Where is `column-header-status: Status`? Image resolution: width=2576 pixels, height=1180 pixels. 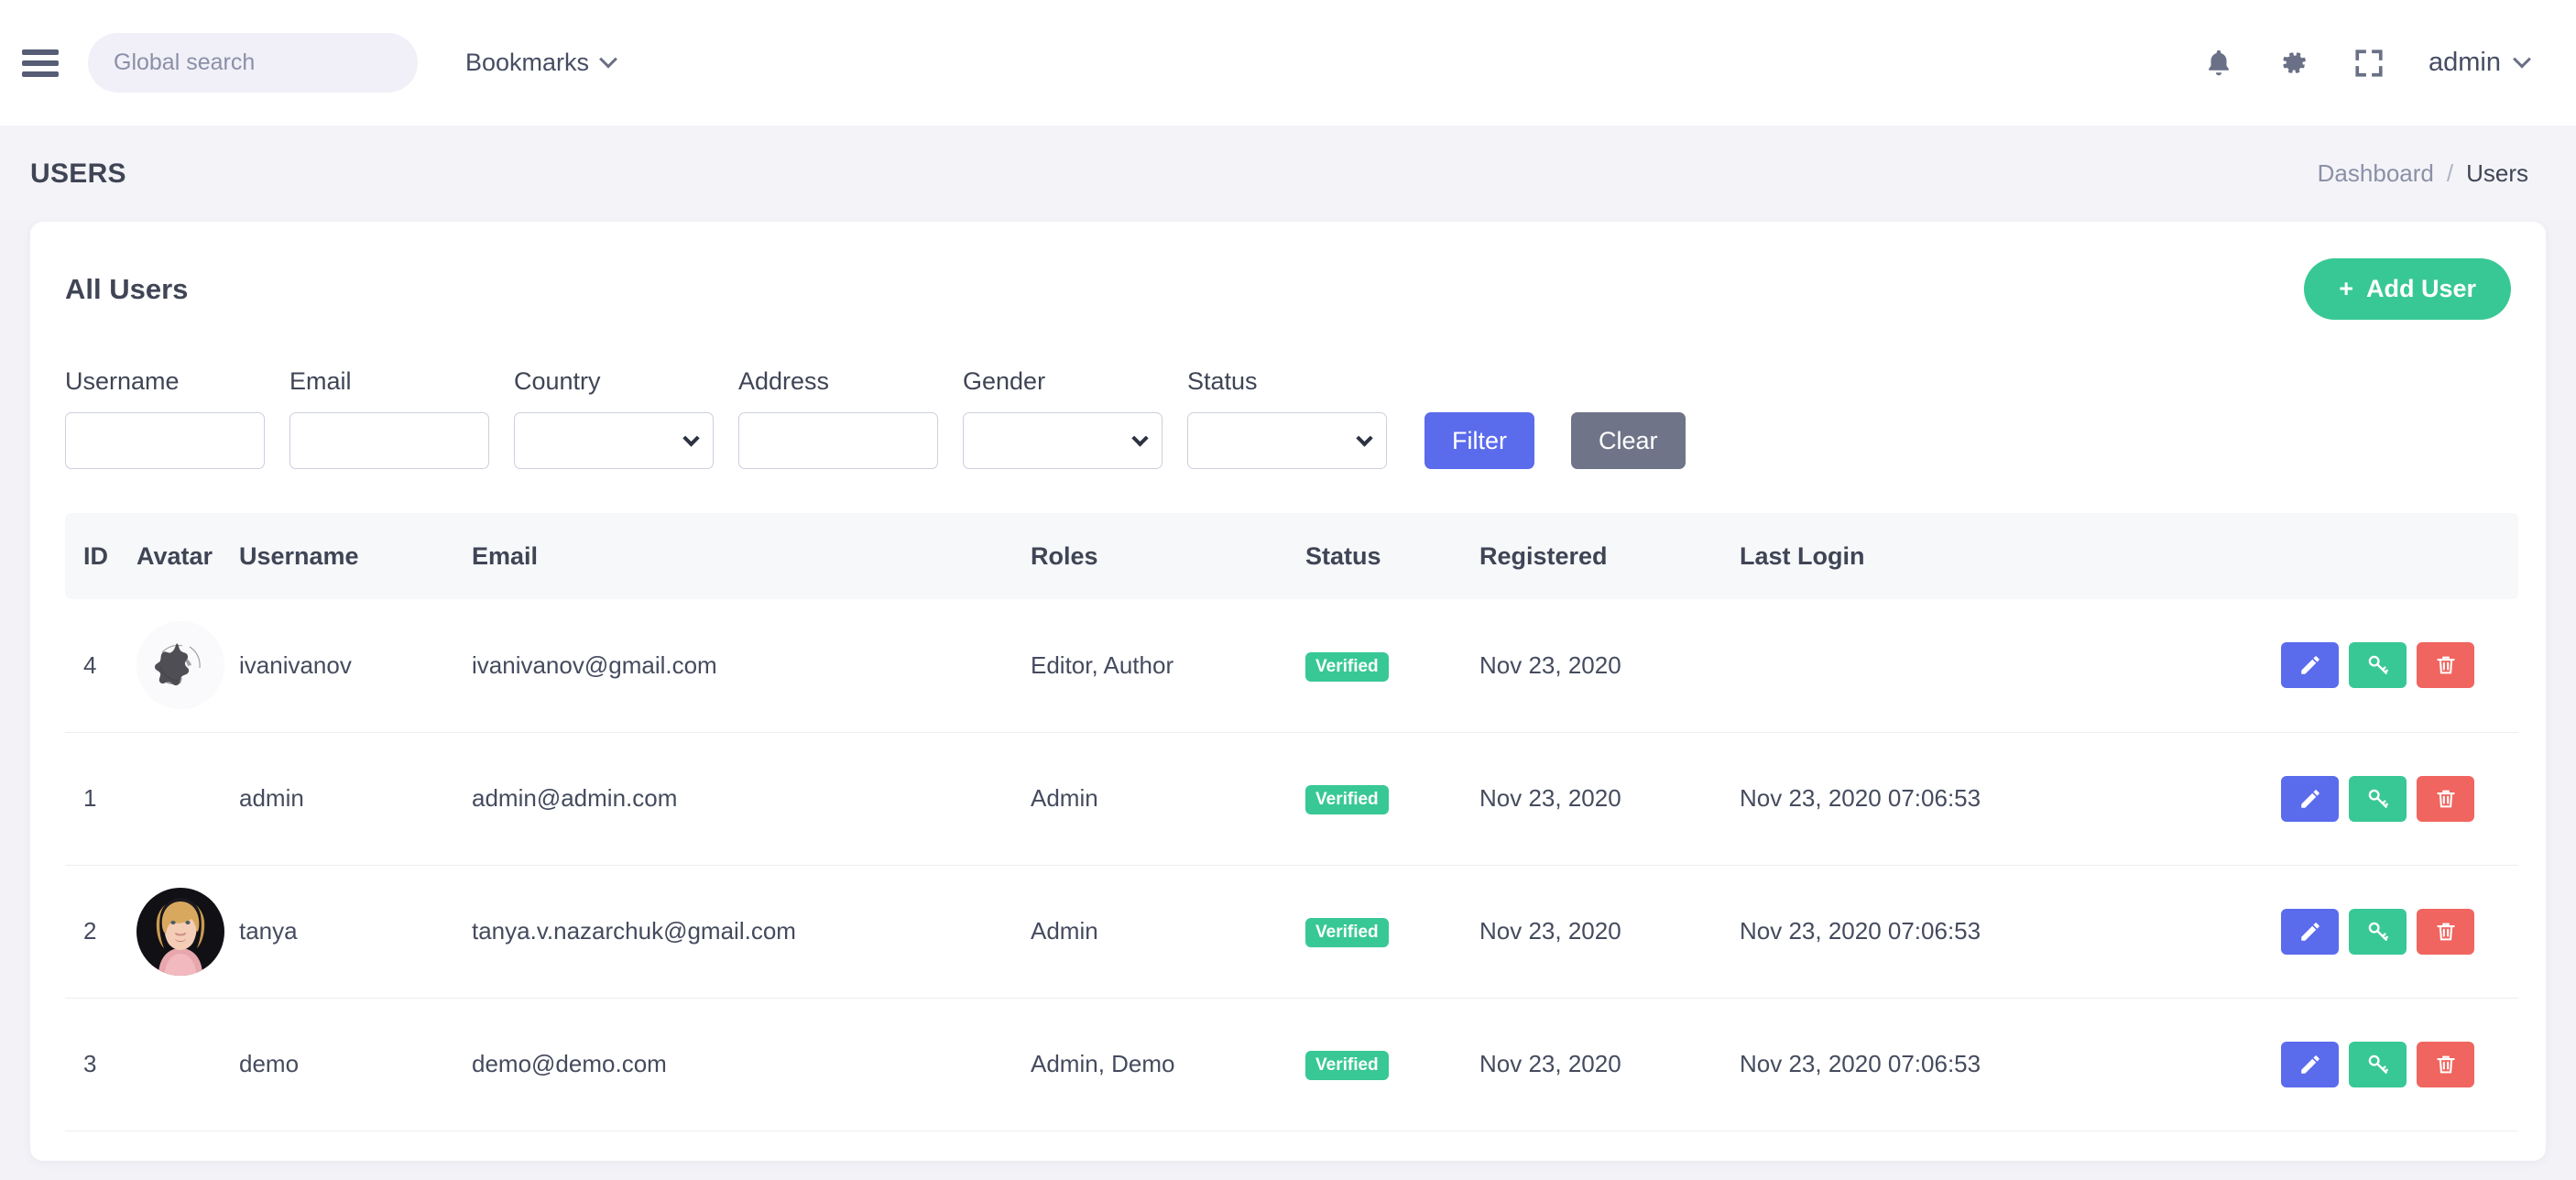 column-header-status: Status is located at coordinates (1343, 555).